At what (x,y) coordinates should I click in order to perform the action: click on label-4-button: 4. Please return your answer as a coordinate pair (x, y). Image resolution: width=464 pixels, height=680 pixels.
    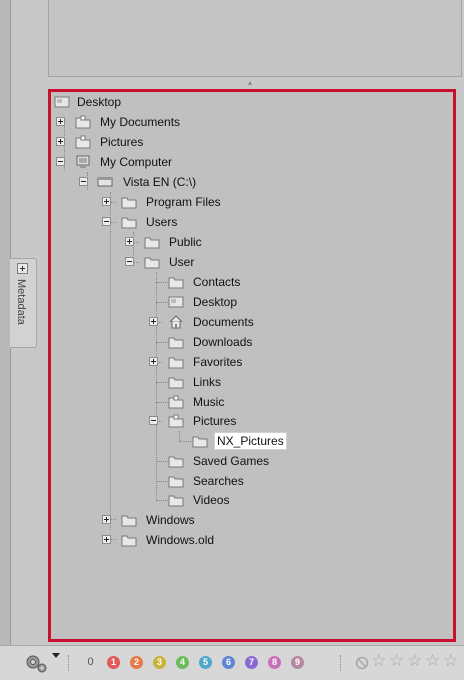
    Looking at the image, I should click on (182, 662).